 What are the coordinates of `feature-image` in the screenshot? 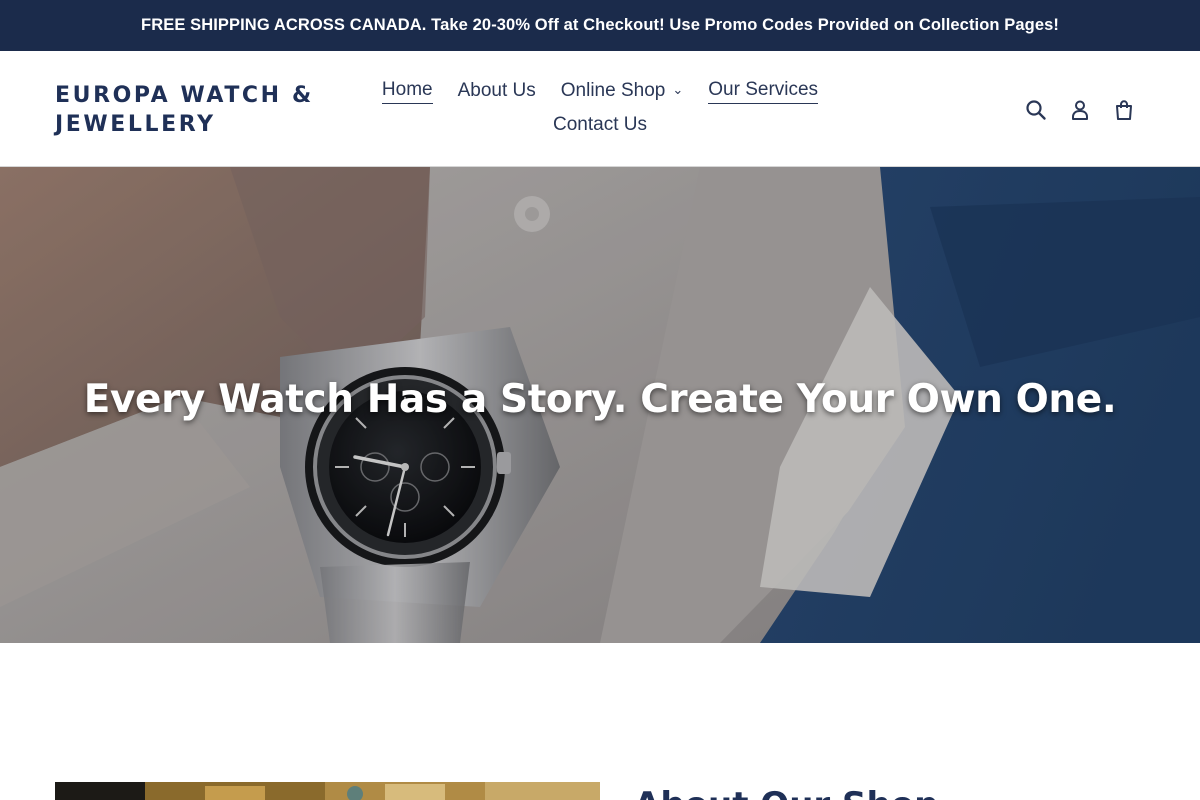 It's located at (327, 791).